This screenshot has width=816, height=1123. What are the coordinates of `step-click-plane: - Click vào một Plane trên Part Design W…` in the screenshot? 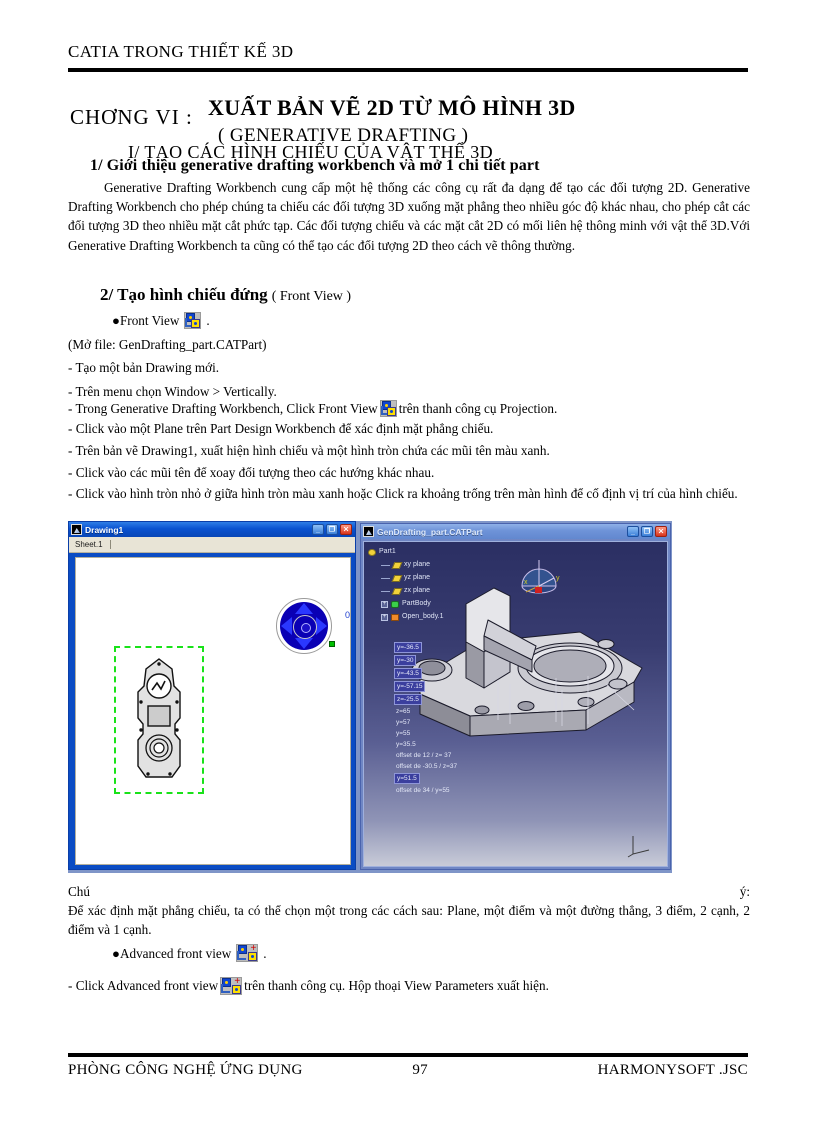 It's located at (281, 428).